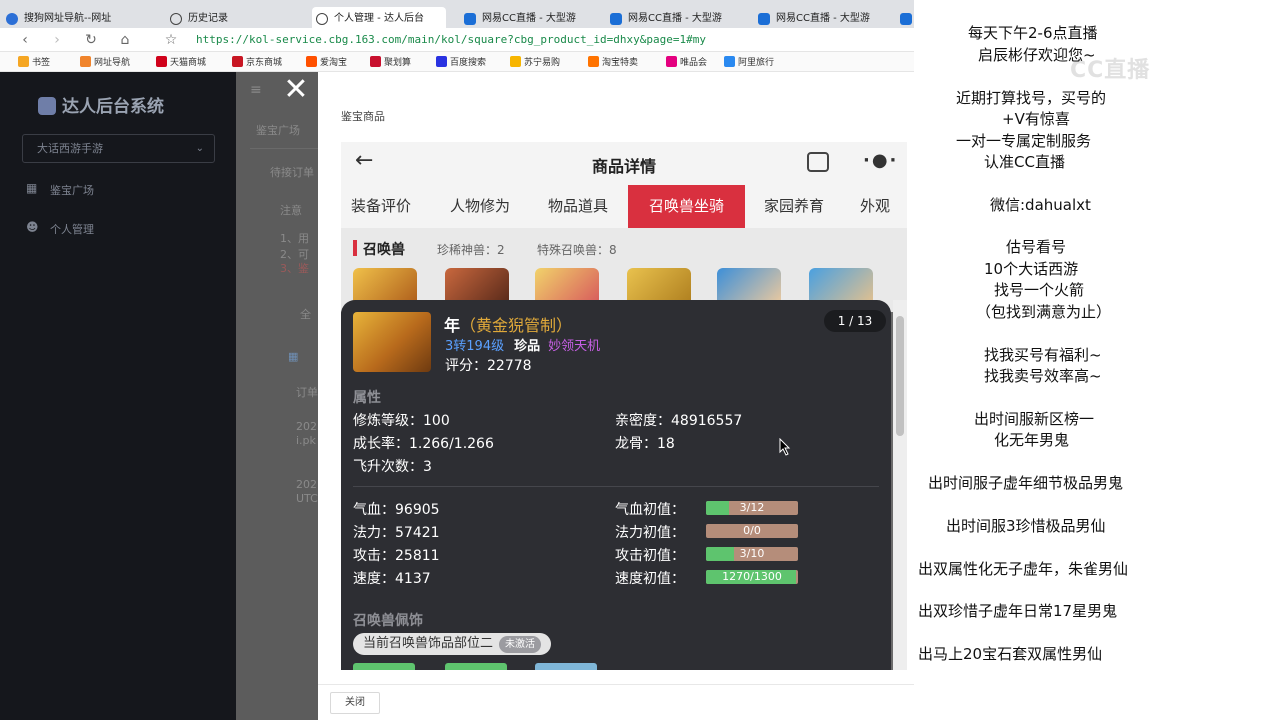 The image size is (1280, 720). What do you see at coordinates (57, 40) in the screenshot?
I see `forward-icon: ›` at bounding box center [57, 40].